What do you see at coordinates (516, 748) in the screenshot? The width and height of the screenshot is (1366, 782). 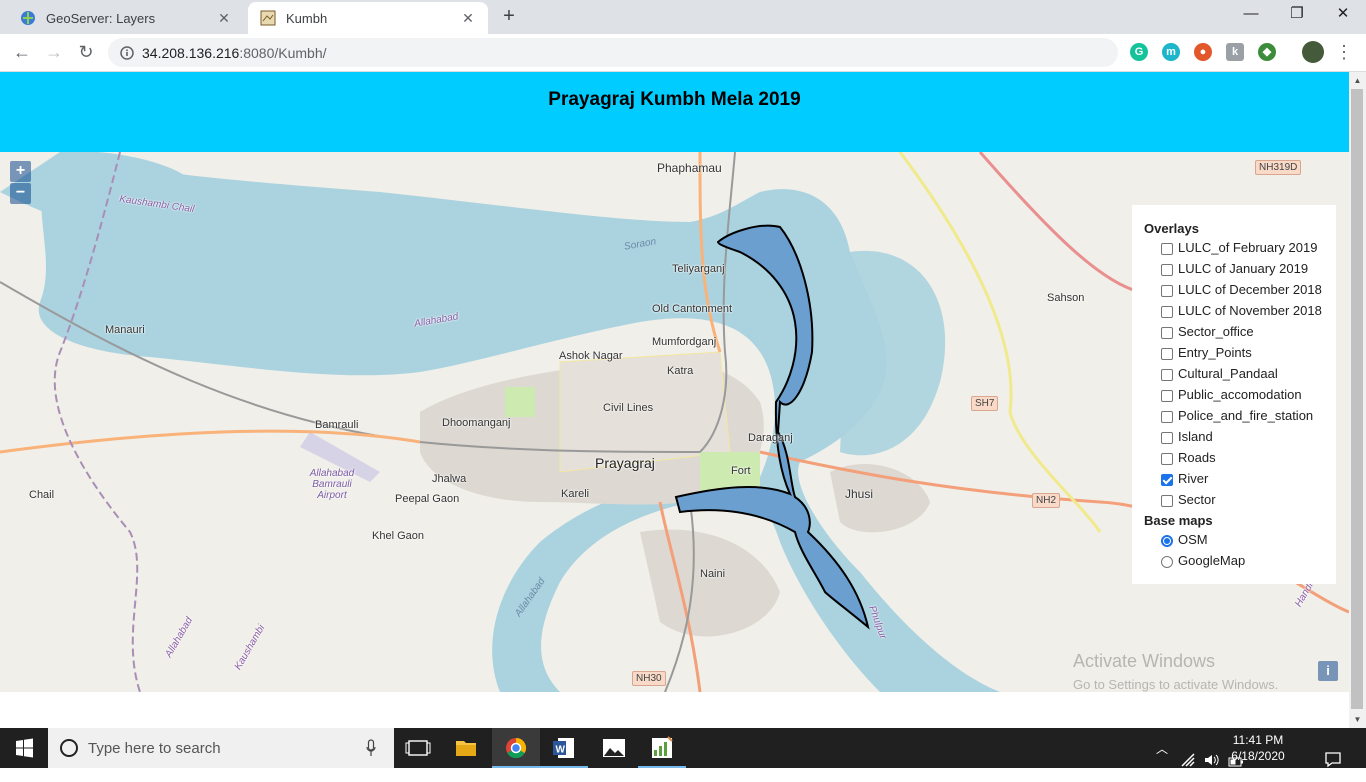 I see `chrome-taskbar-item` at bounding box center [516, 748].